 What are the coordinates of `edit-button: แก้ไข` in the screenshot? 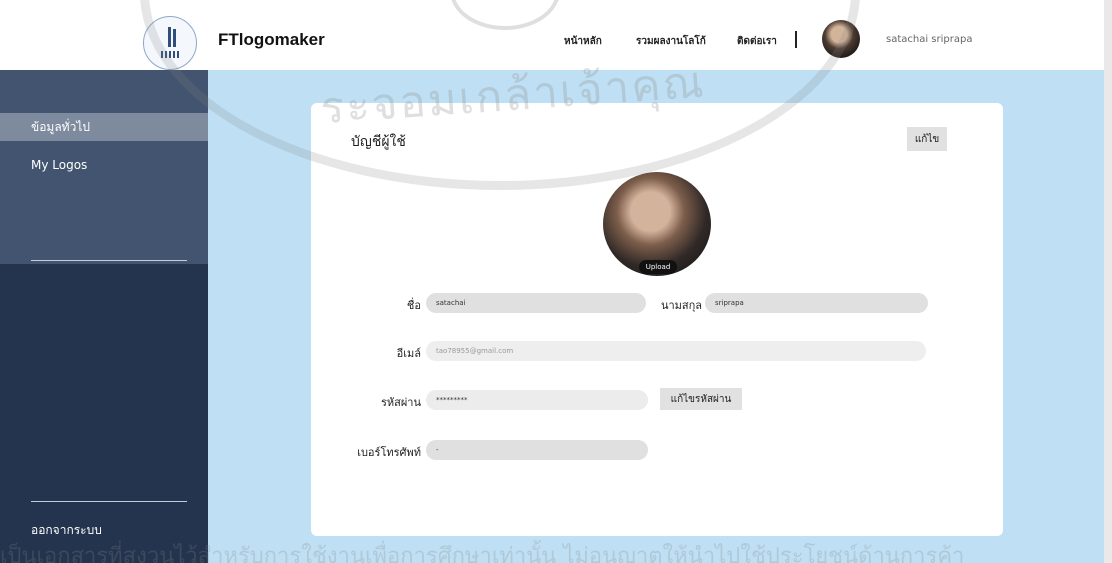 It's located at (927, 139).